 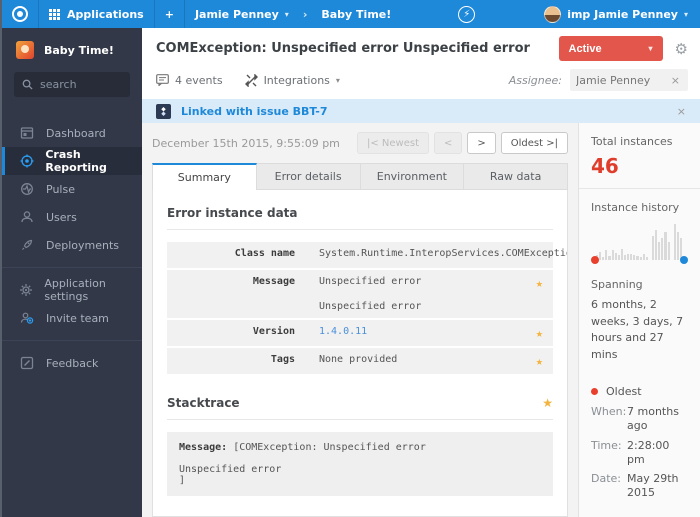 I want to click on linked-issue-banner: Linked with issue BBT-7 ×, so click(x=421, y=111).